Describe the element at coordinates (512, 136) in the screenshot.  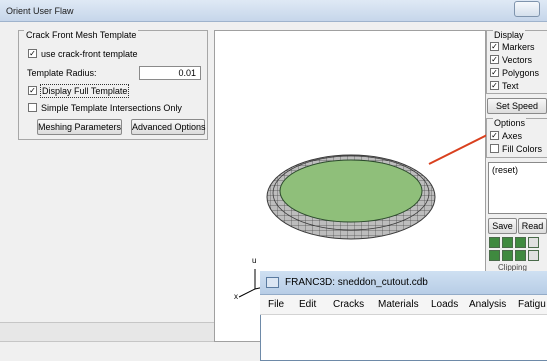
I see `option-axes-label: Axes` at that location.